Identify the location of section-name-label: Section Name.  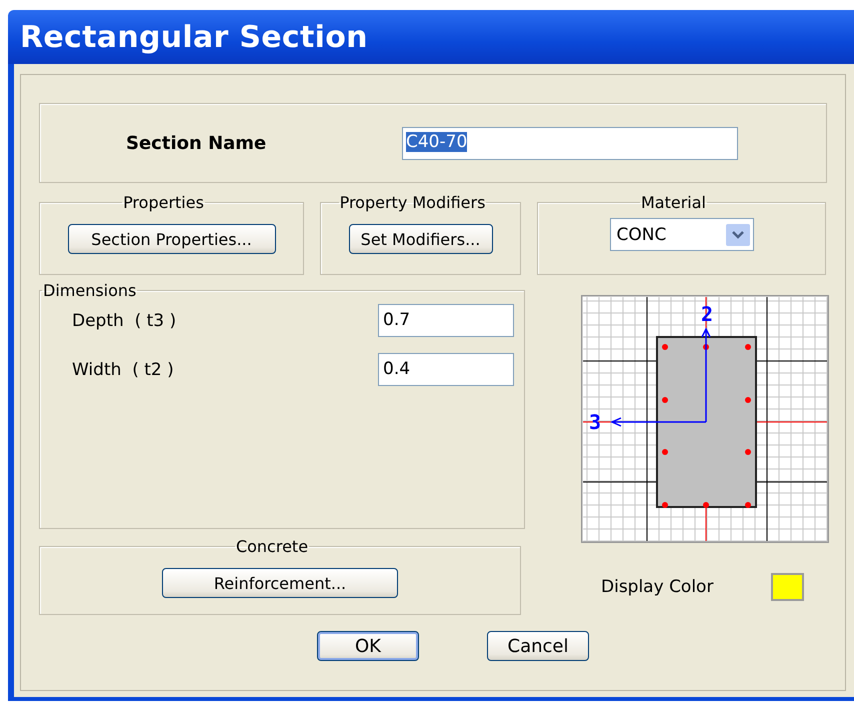
(197, 143).